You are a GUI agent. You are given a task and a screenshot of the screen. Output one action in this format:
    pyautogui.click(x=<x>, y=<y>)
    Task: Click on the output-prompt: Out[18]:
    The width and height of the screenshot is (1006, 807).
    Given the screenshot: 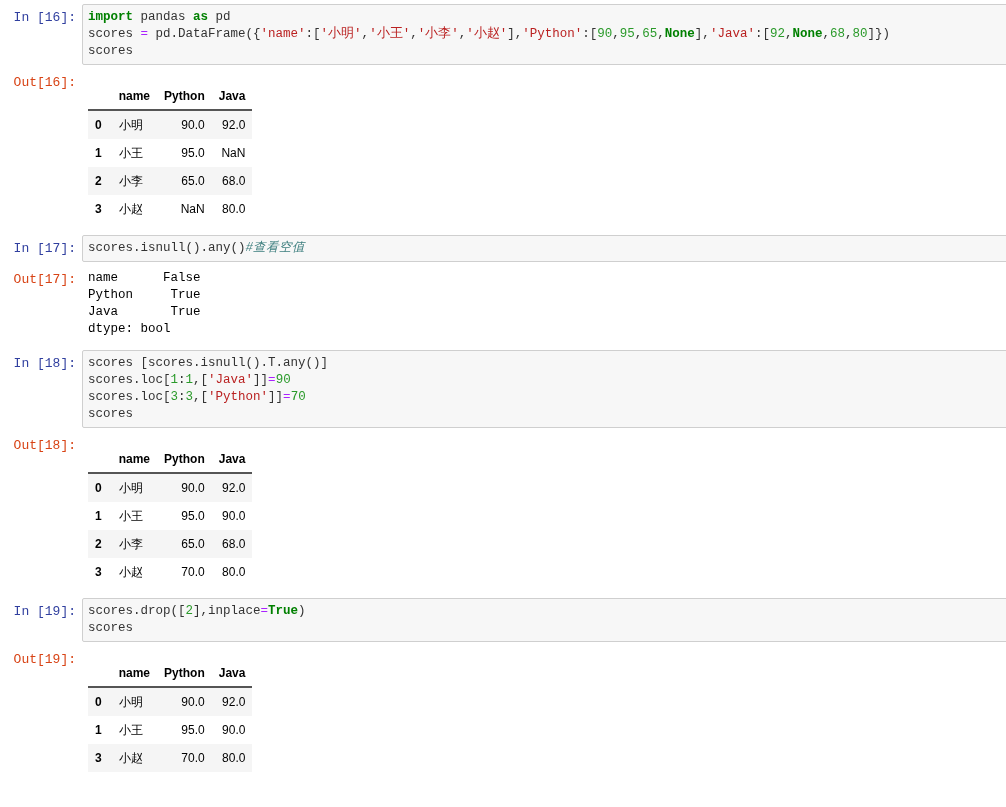 What is the action you would take?
    pyautogui.click(x=44, y=445)
    